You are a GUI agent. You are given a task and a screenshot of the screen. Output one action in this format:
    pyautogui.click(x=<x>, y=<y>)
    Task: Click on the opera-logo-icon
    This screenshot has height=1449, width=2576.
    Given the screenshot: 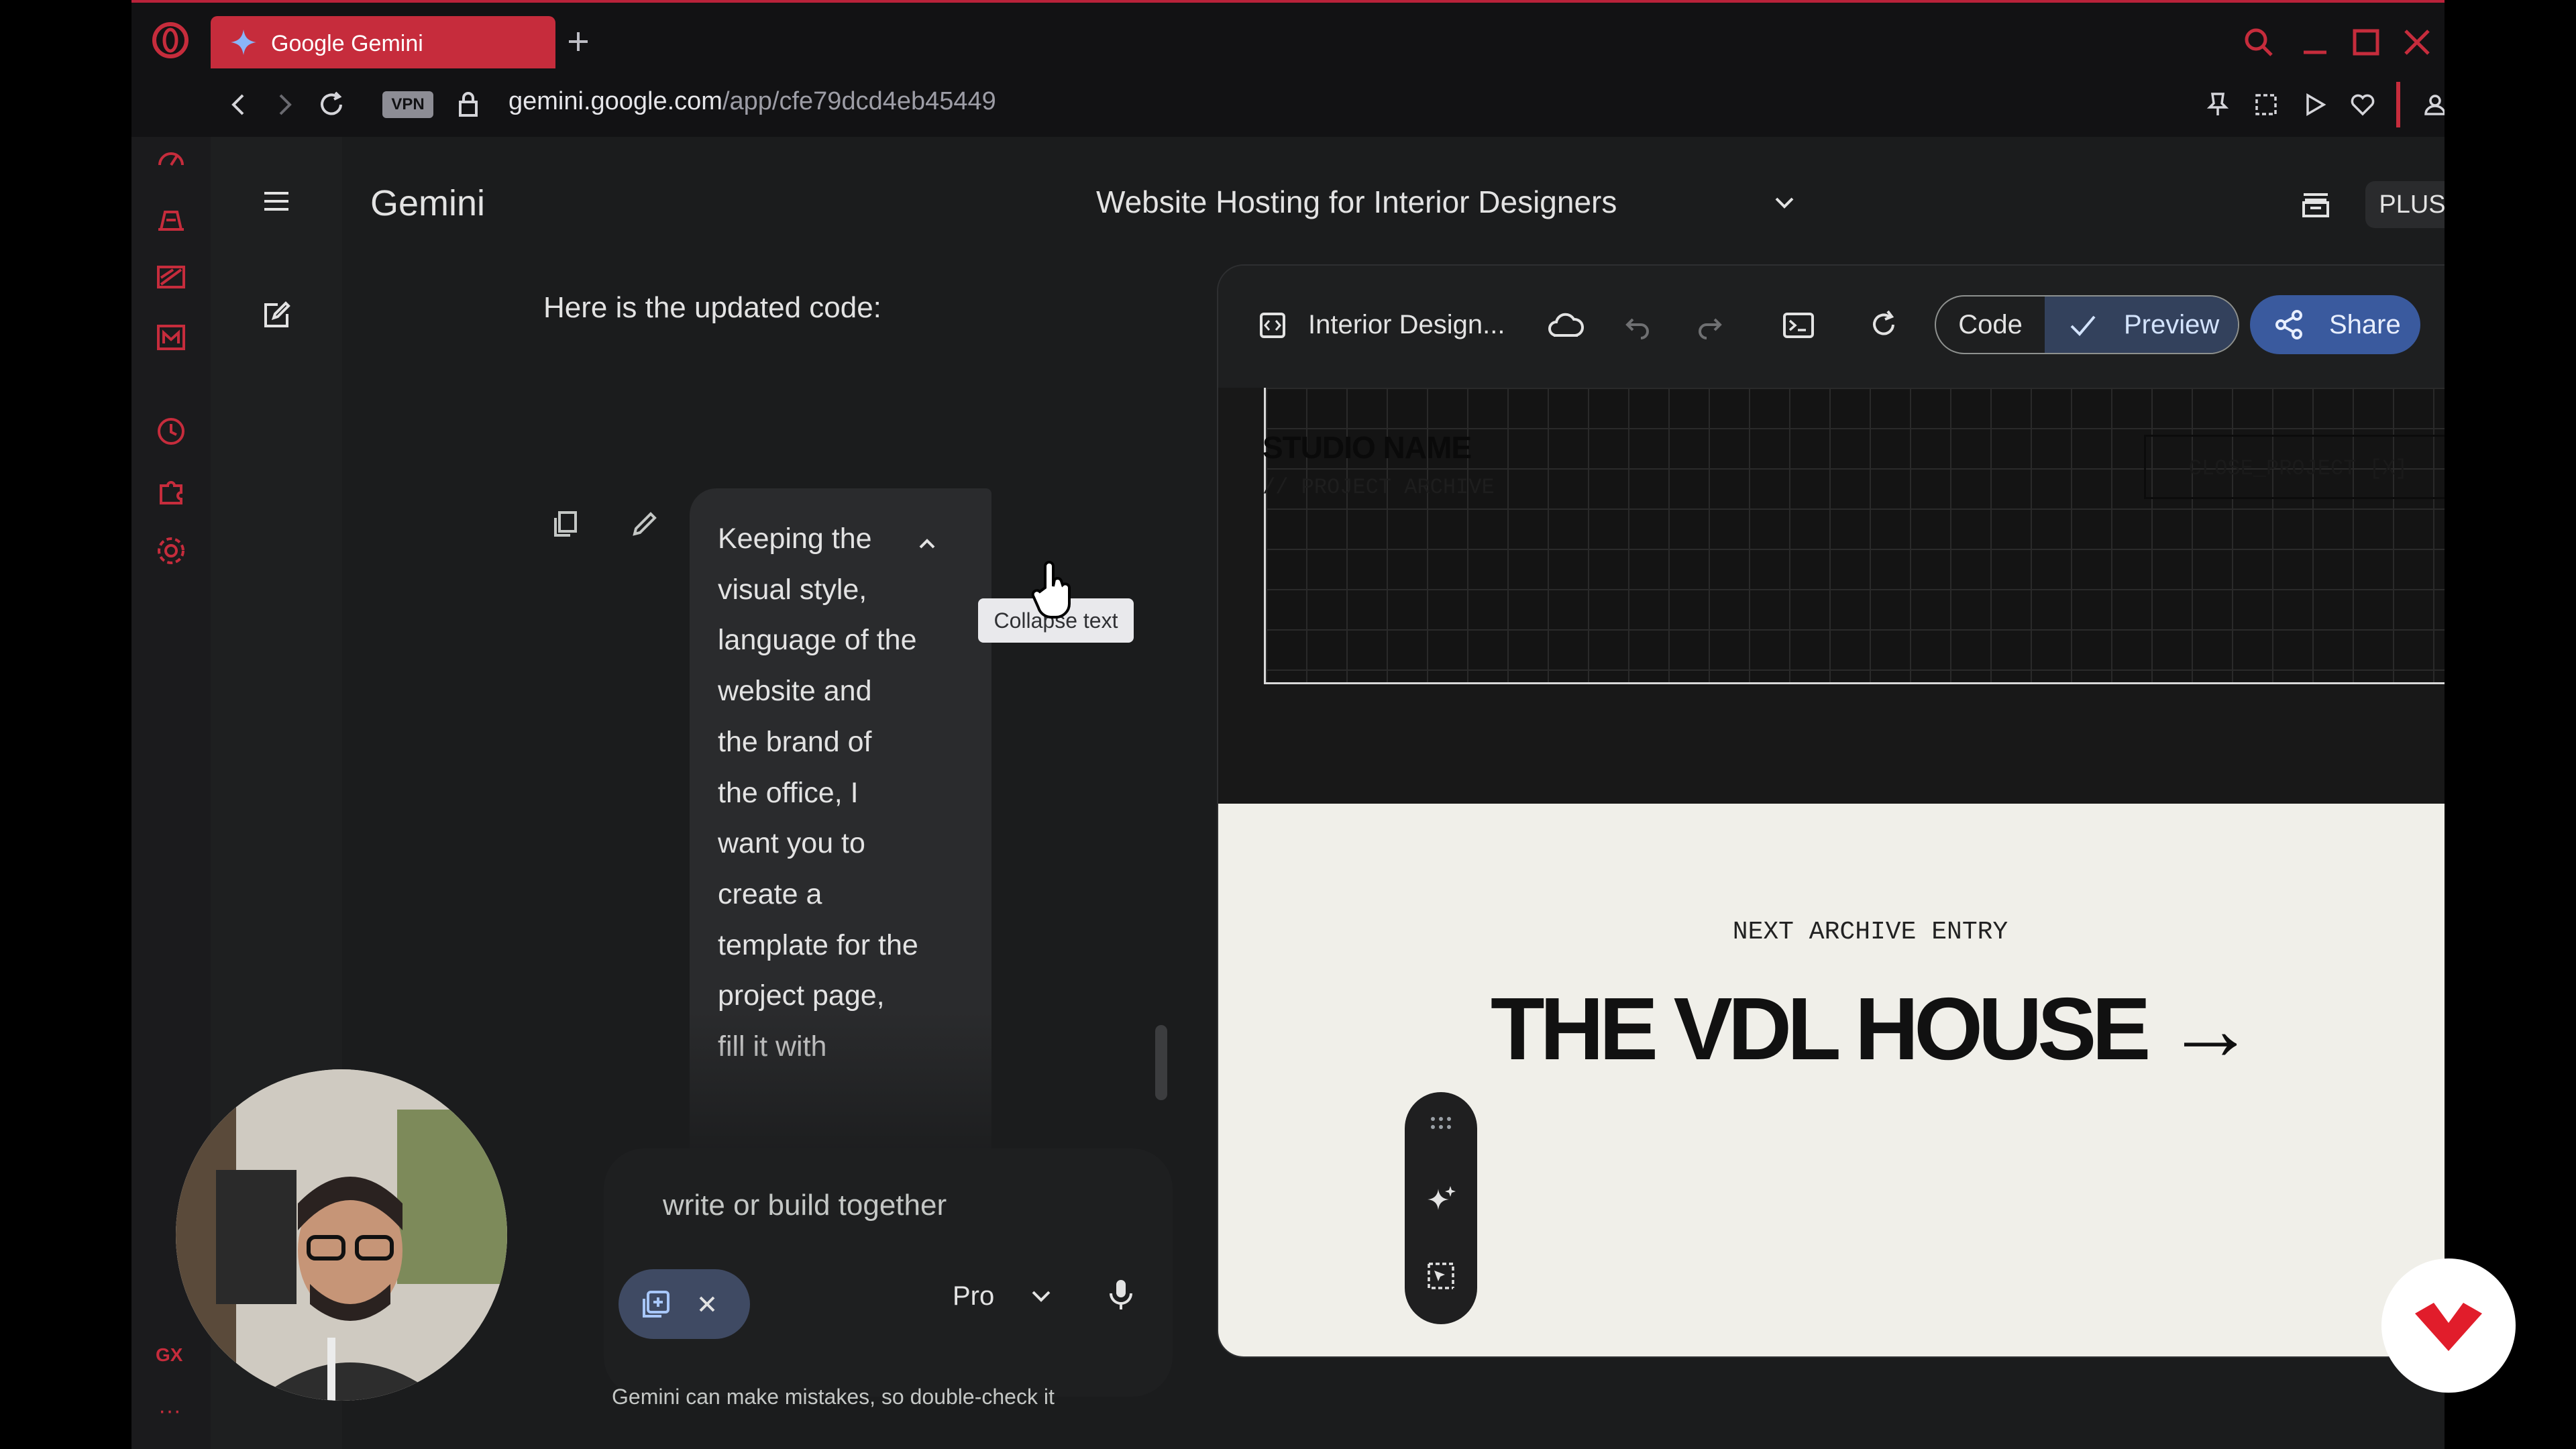 What is the action you would take?
    pyautogui.click(x=170, y=40)
    